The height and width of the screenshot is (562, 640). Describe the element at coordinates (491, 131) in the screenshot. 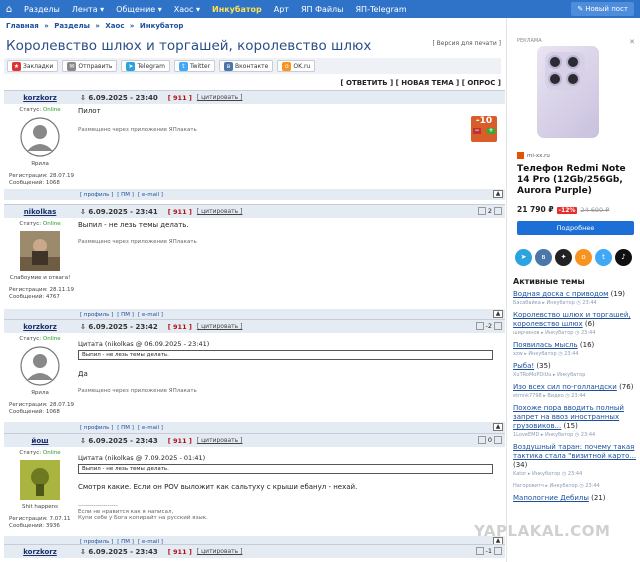

I see `plus-icon: +` at that location.